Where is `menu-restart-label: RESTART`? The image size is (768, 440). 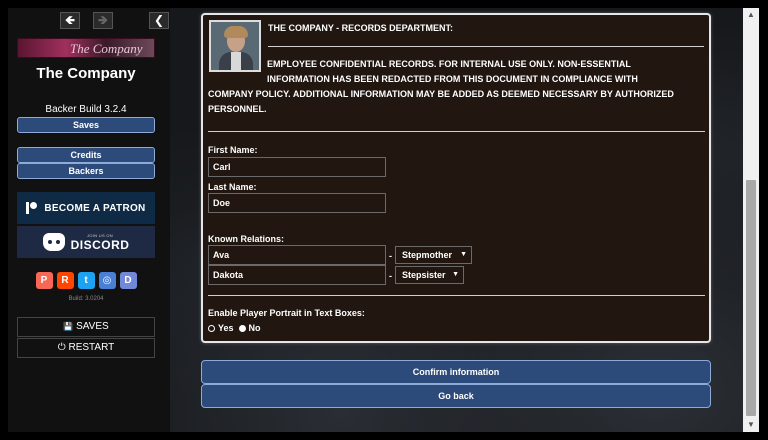
menu-restart-label: RESTART is located at coordinates (91, 347).